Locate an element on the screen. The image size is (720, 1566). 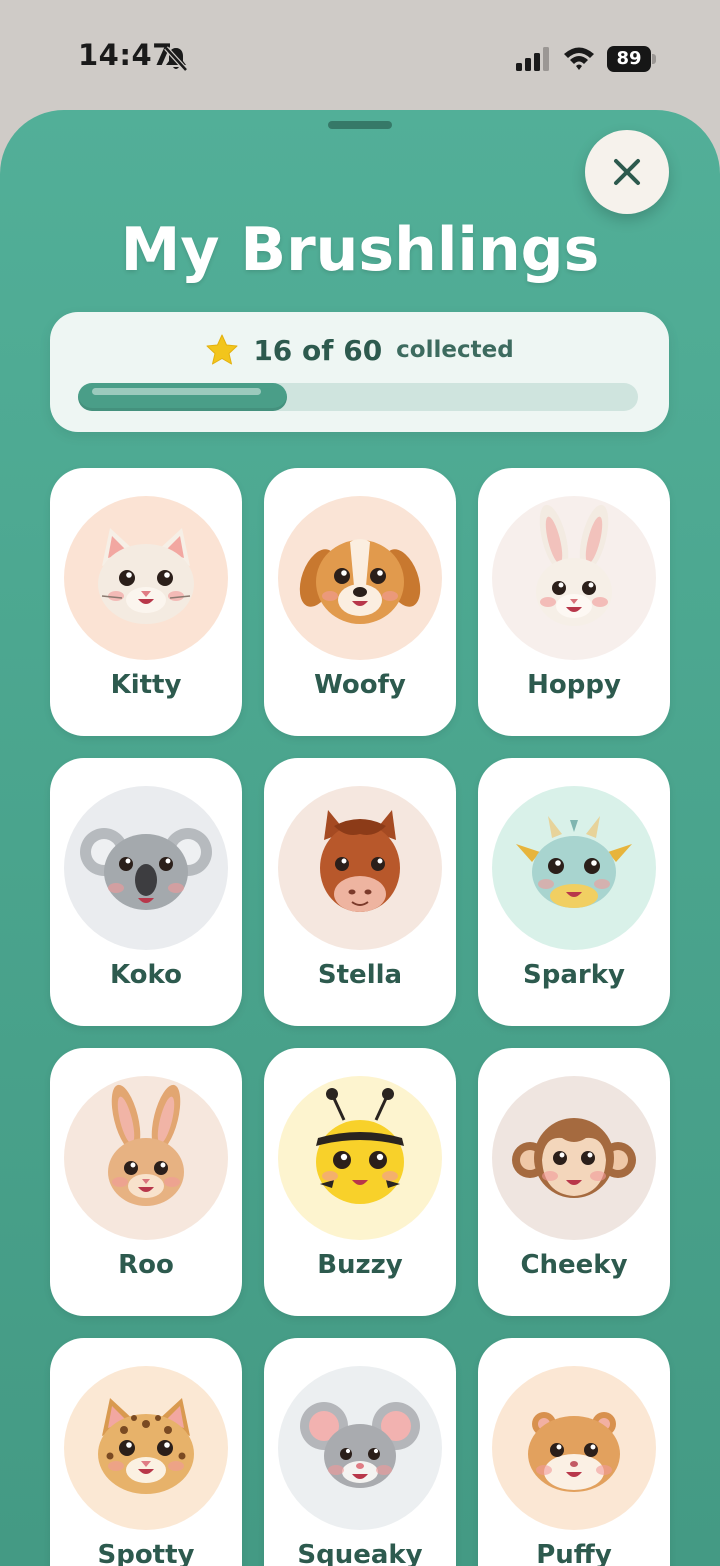
dog-avatar is located at coordinates (360, 578).